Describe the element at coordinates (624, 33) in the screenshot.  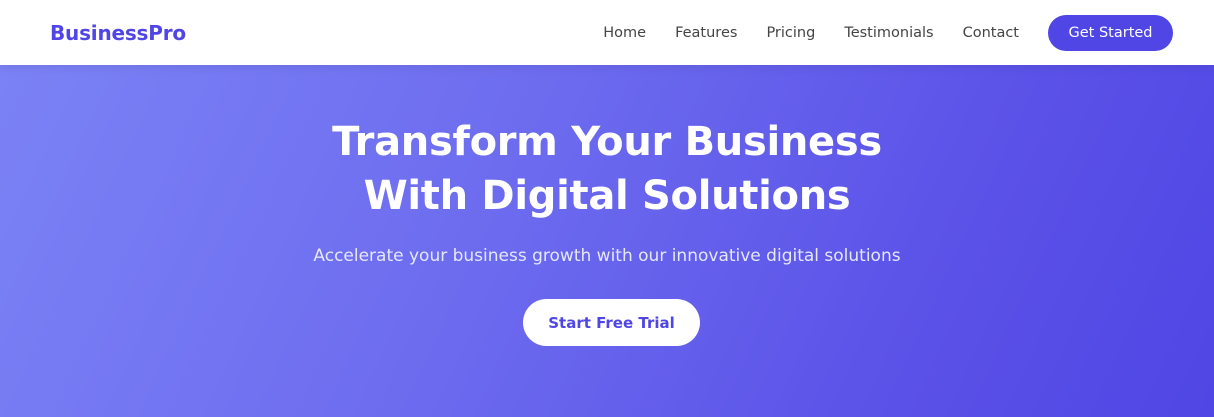
I see `nav-link-home: Home` at that location.